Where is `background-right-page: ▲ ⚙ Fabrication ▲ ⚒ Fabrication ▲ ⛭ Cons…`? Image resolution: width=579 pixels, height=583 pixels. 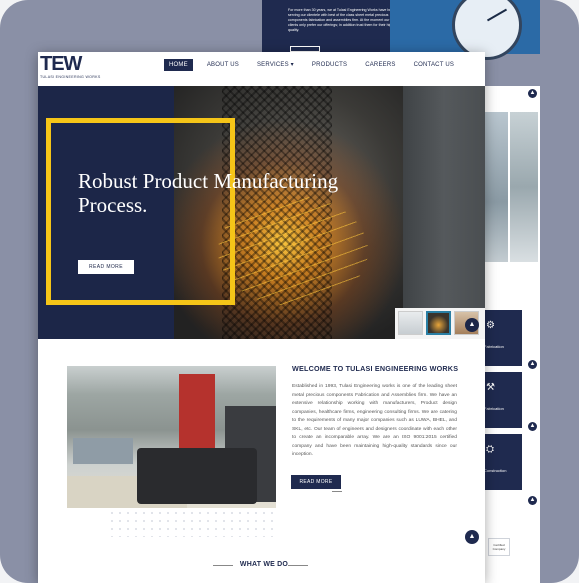 background-right-page: ▲ ⚙ Fabrication ▲ ⚒ Fabrication ▲ ⛭ Cons… is located at coordinates (512, 334).